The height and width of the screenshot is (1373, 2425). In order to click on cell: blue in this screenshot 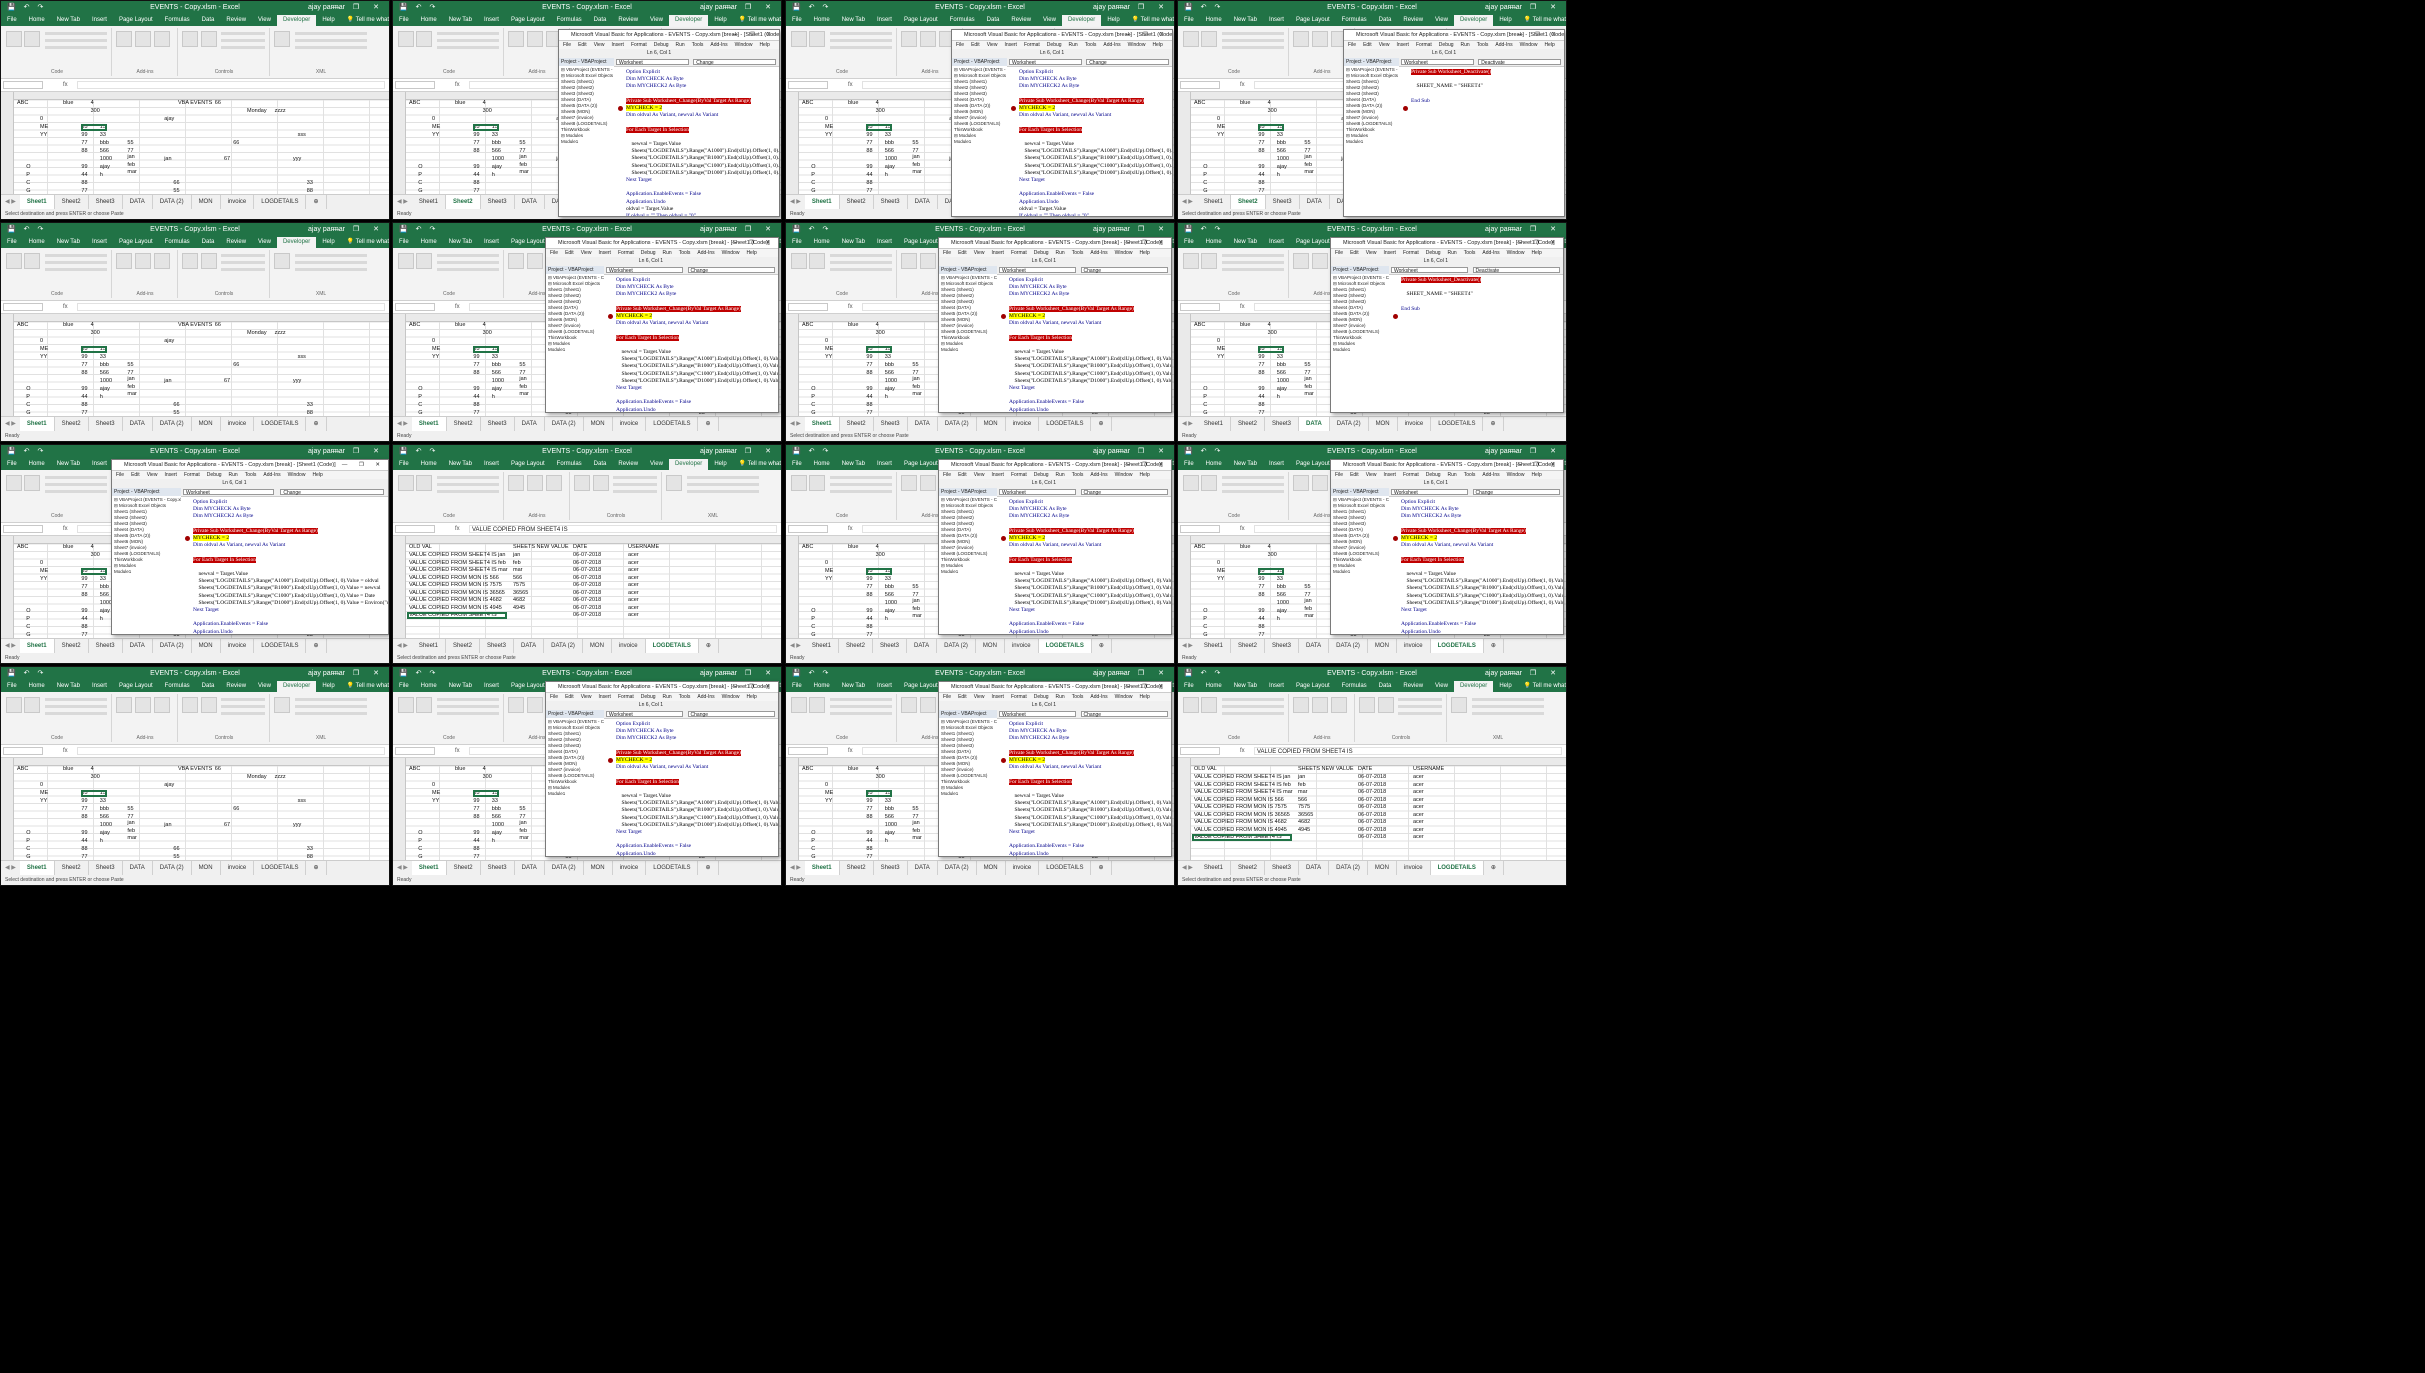, I will do `click(68, 547)`.